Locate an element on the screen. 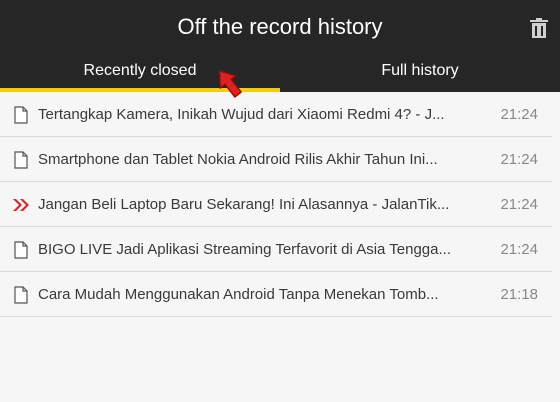  tab-bar: Recently closed Full history is located at coordinates (280, 75).